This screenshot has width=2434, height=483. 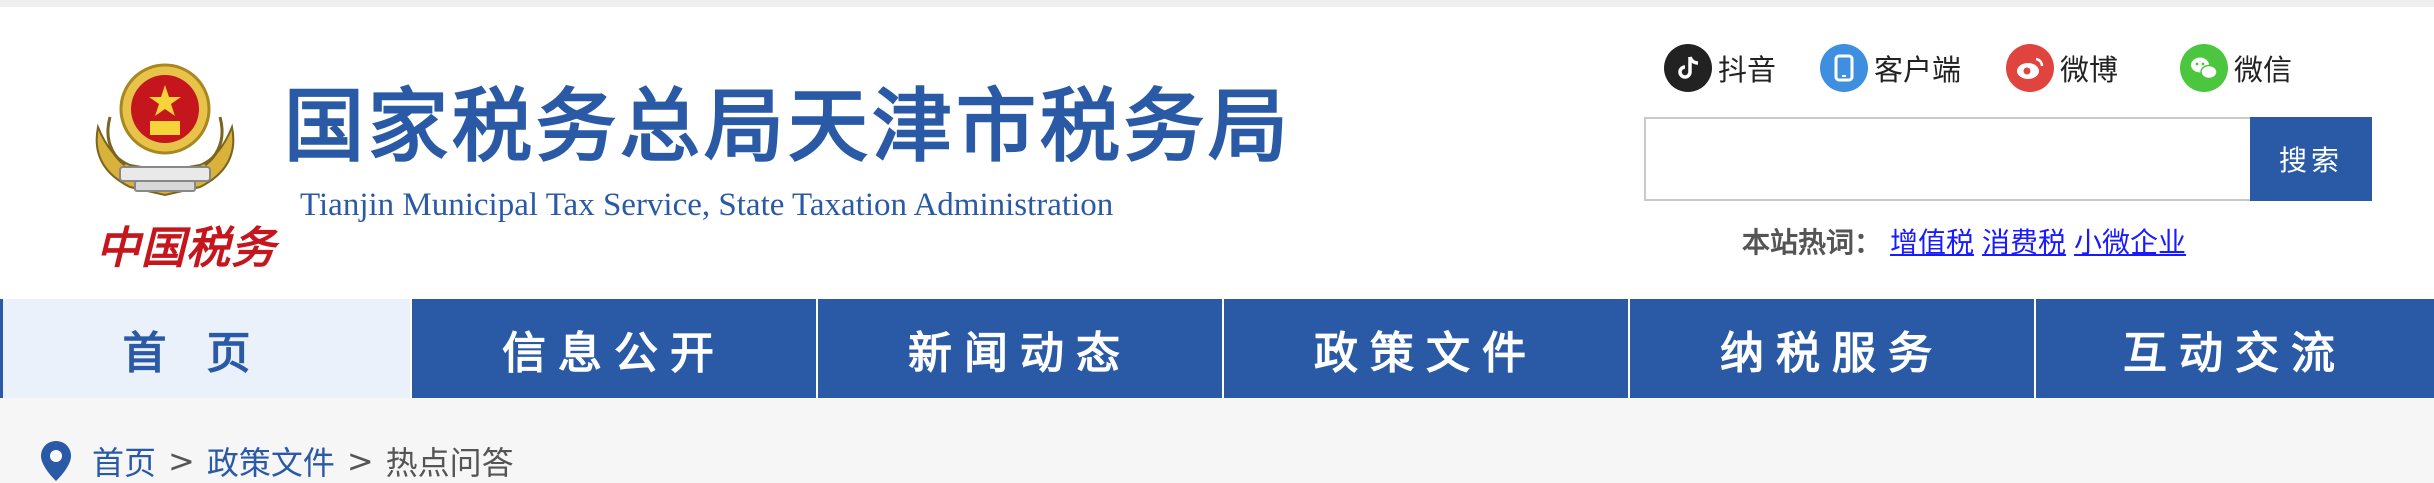 I want to click on nav-item-tax-service: 纳税服务, so click(x=1833, y=348).